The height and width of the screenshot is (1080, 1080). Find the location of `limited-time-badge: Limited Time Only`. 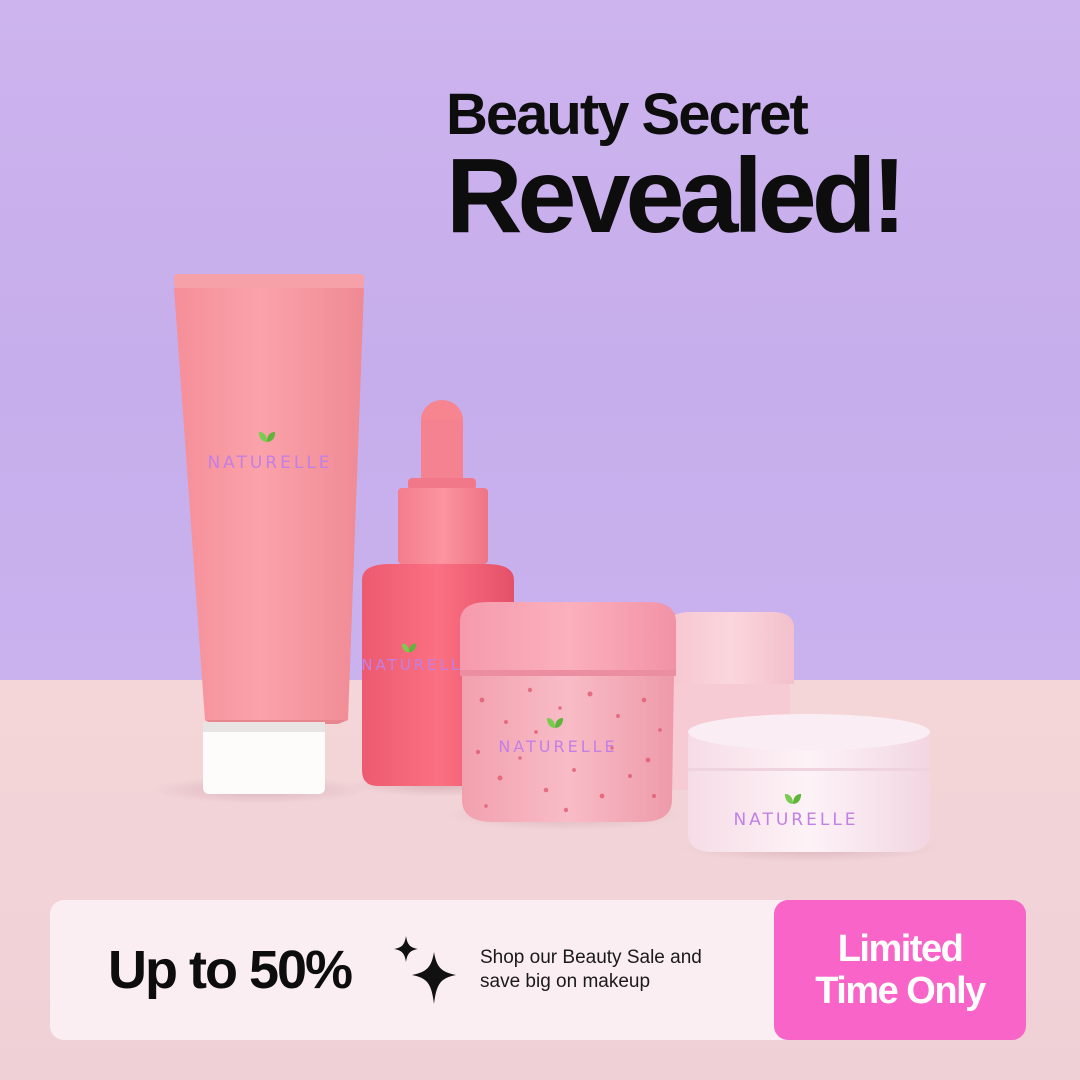

limited-time-badge: Limited Time Only is located at coordinates (900, 970).